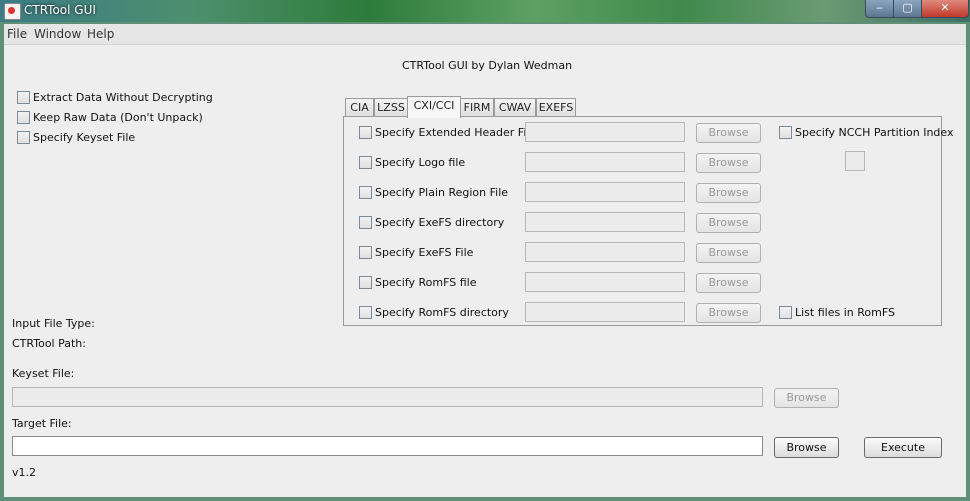  I want to click on input-file-type-label: Input File Type:, so click(53, 323).